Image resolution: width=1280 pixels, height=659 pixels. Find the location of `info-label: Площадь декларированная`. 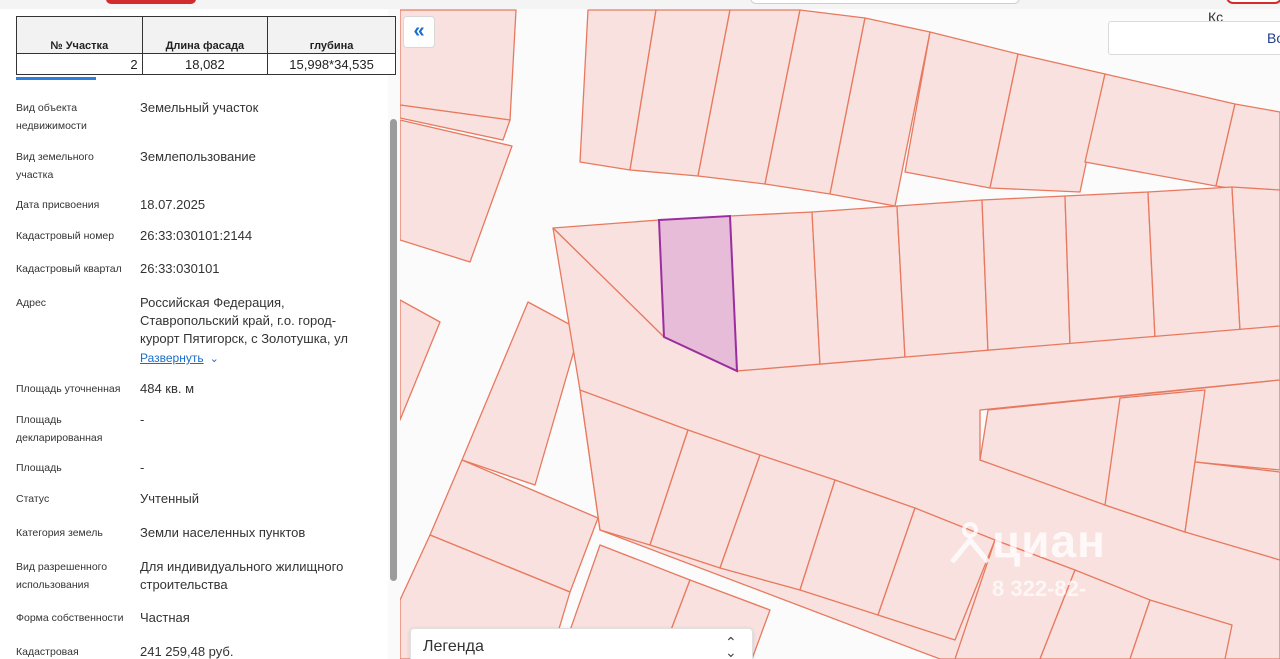

info-label: Площадь декларированная is located at coordinates (59, 429).